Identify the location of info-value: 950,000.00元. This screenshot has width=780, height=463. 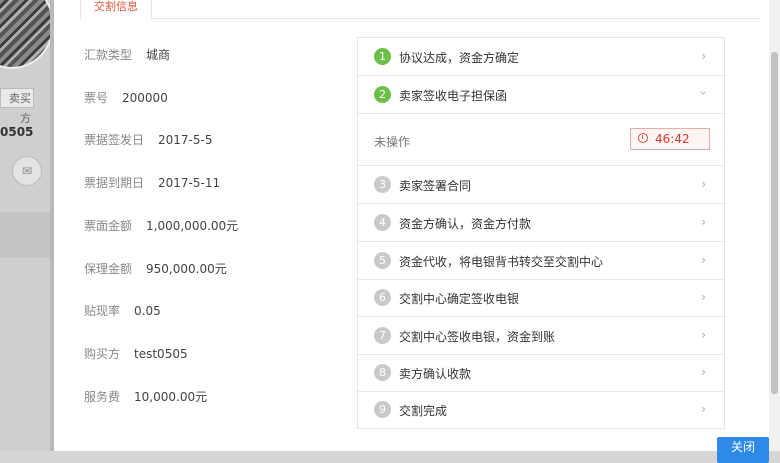
(186, 269).